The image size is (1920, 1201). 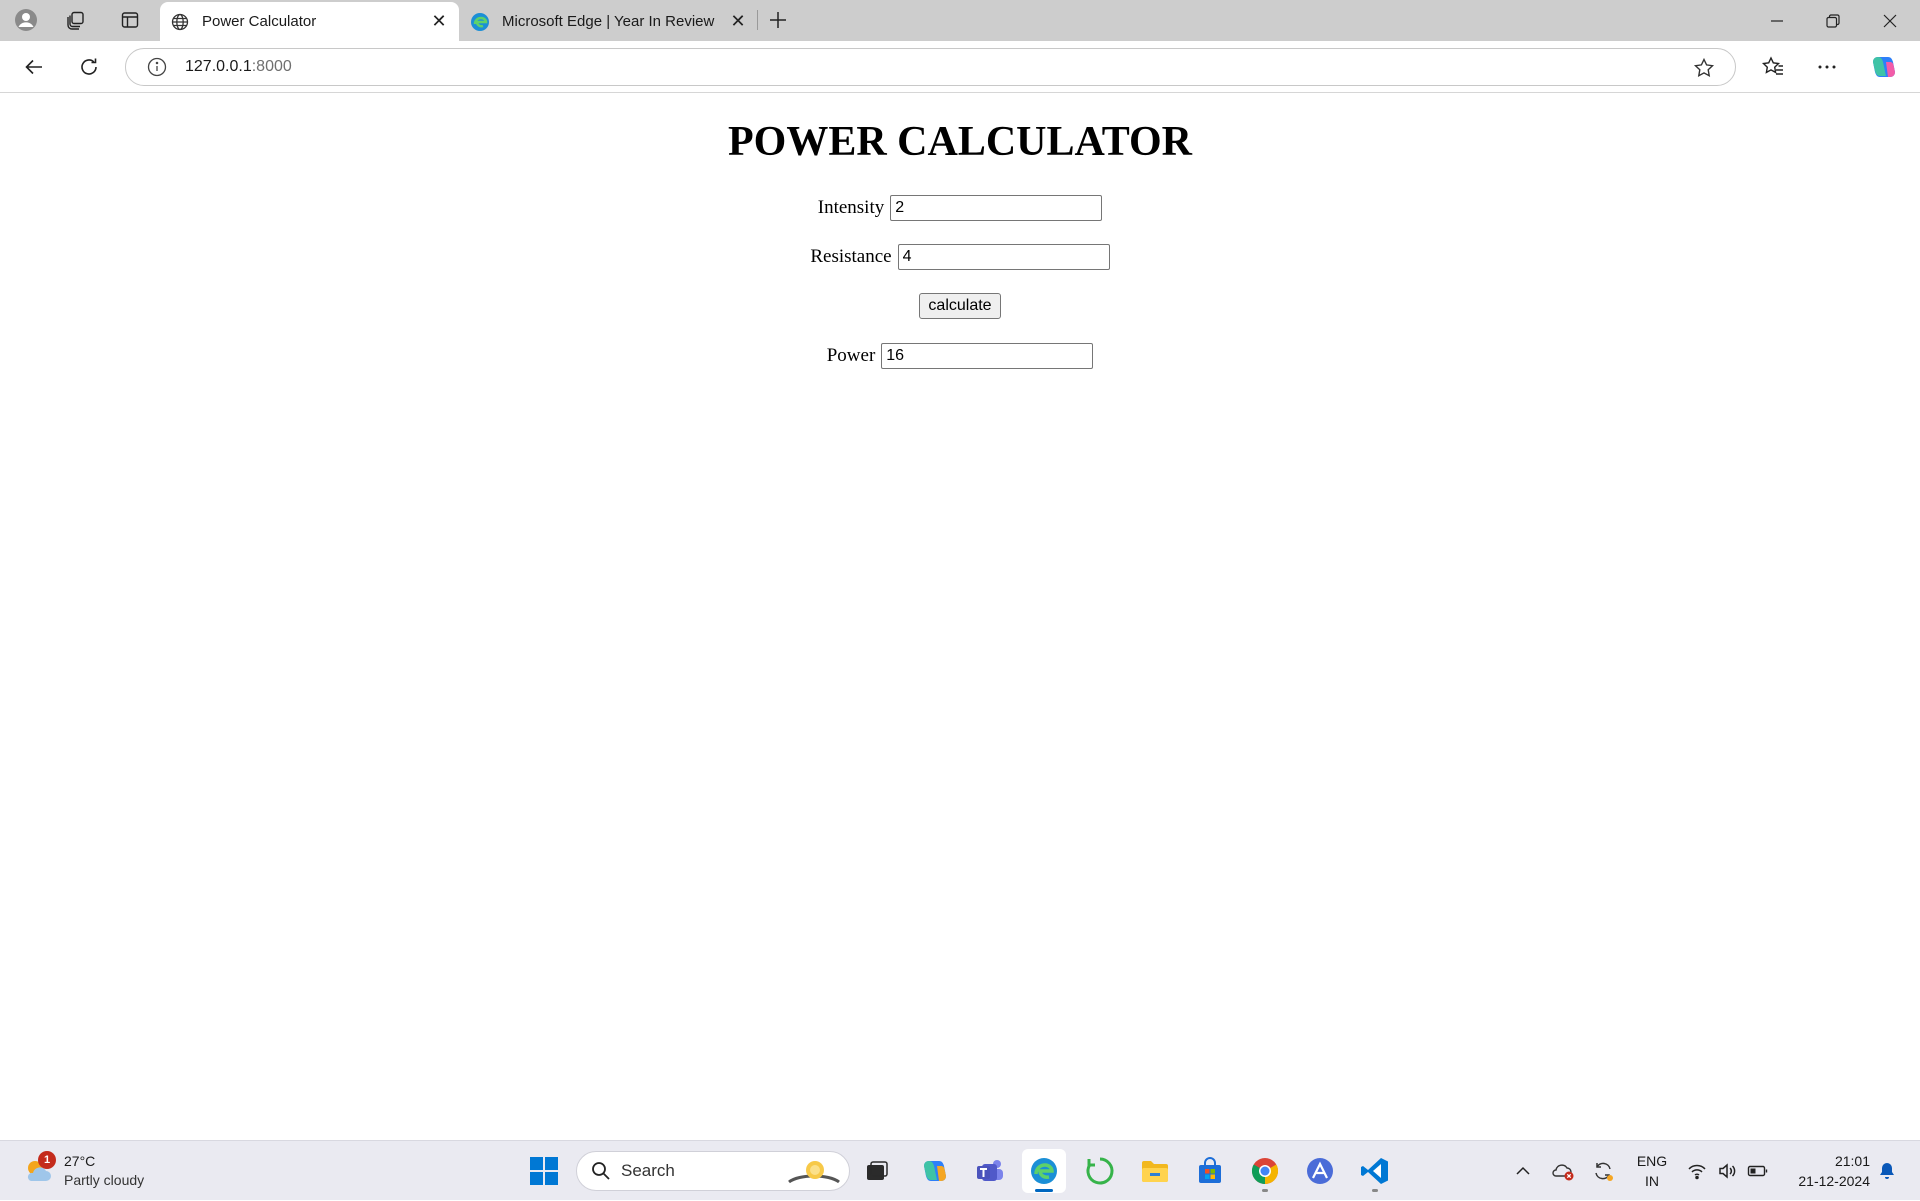 I want to click on url-port: :8000, so click(x=271, y=66).